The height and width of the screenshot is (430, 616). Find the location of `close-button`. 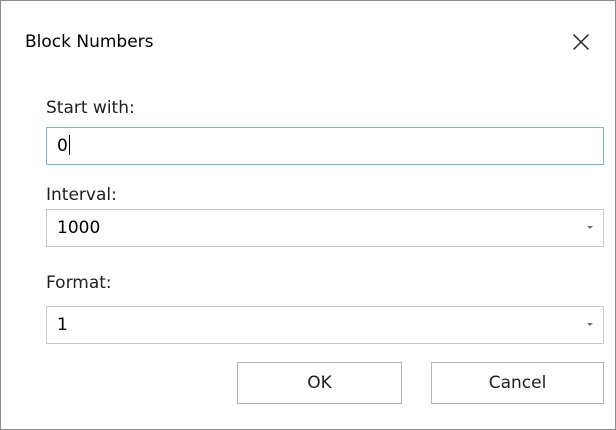

close-button is located at coordinates (581, 42).